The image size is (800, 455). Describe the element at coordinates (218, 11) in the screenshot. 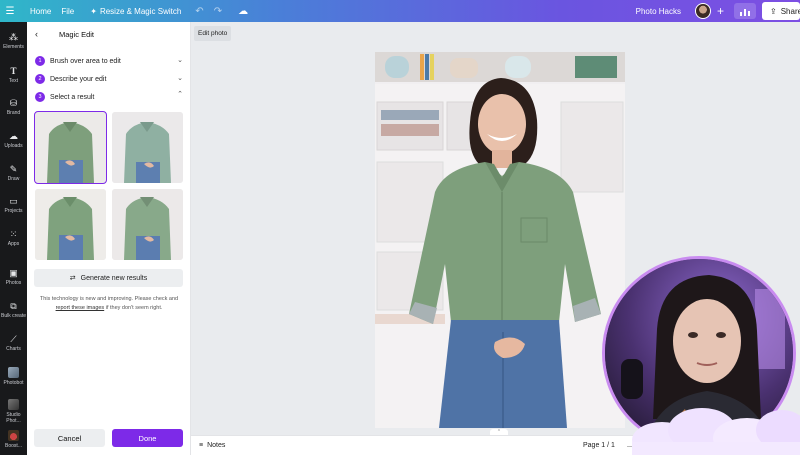

I see `redo-icon: ↷` at that location.